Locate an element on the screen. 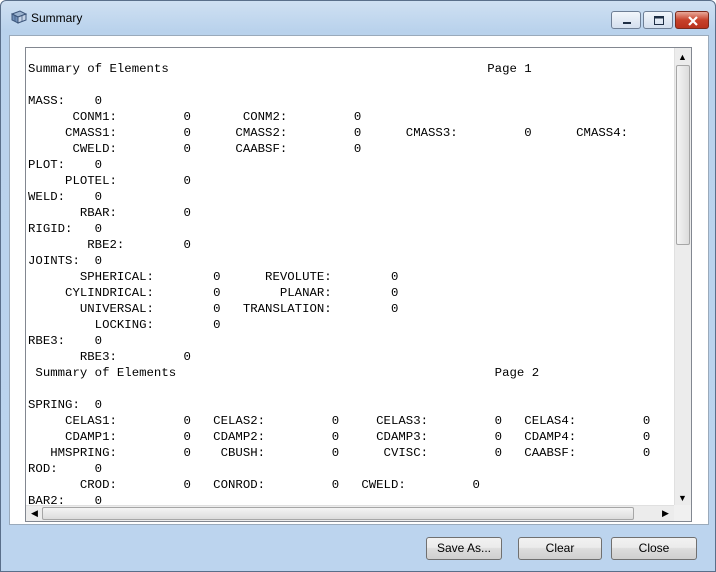  clear-button: Clear is located at coordinates (560, 548).